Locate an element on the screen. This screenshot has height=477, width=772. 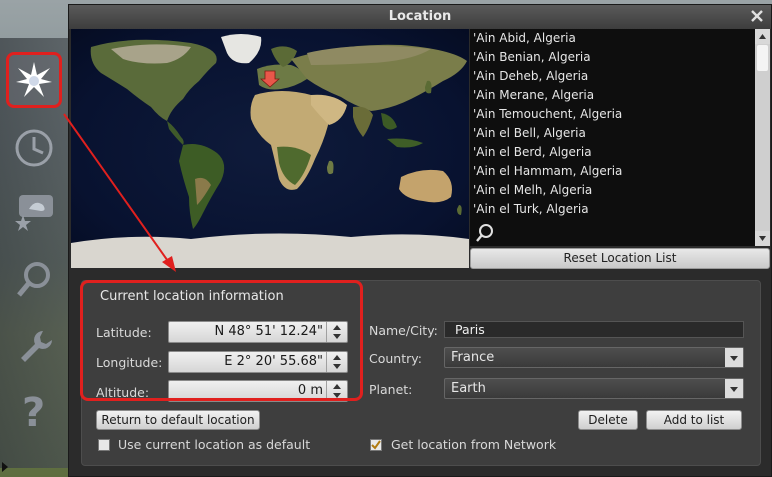
close-icon is located at coordinates (757, 16).